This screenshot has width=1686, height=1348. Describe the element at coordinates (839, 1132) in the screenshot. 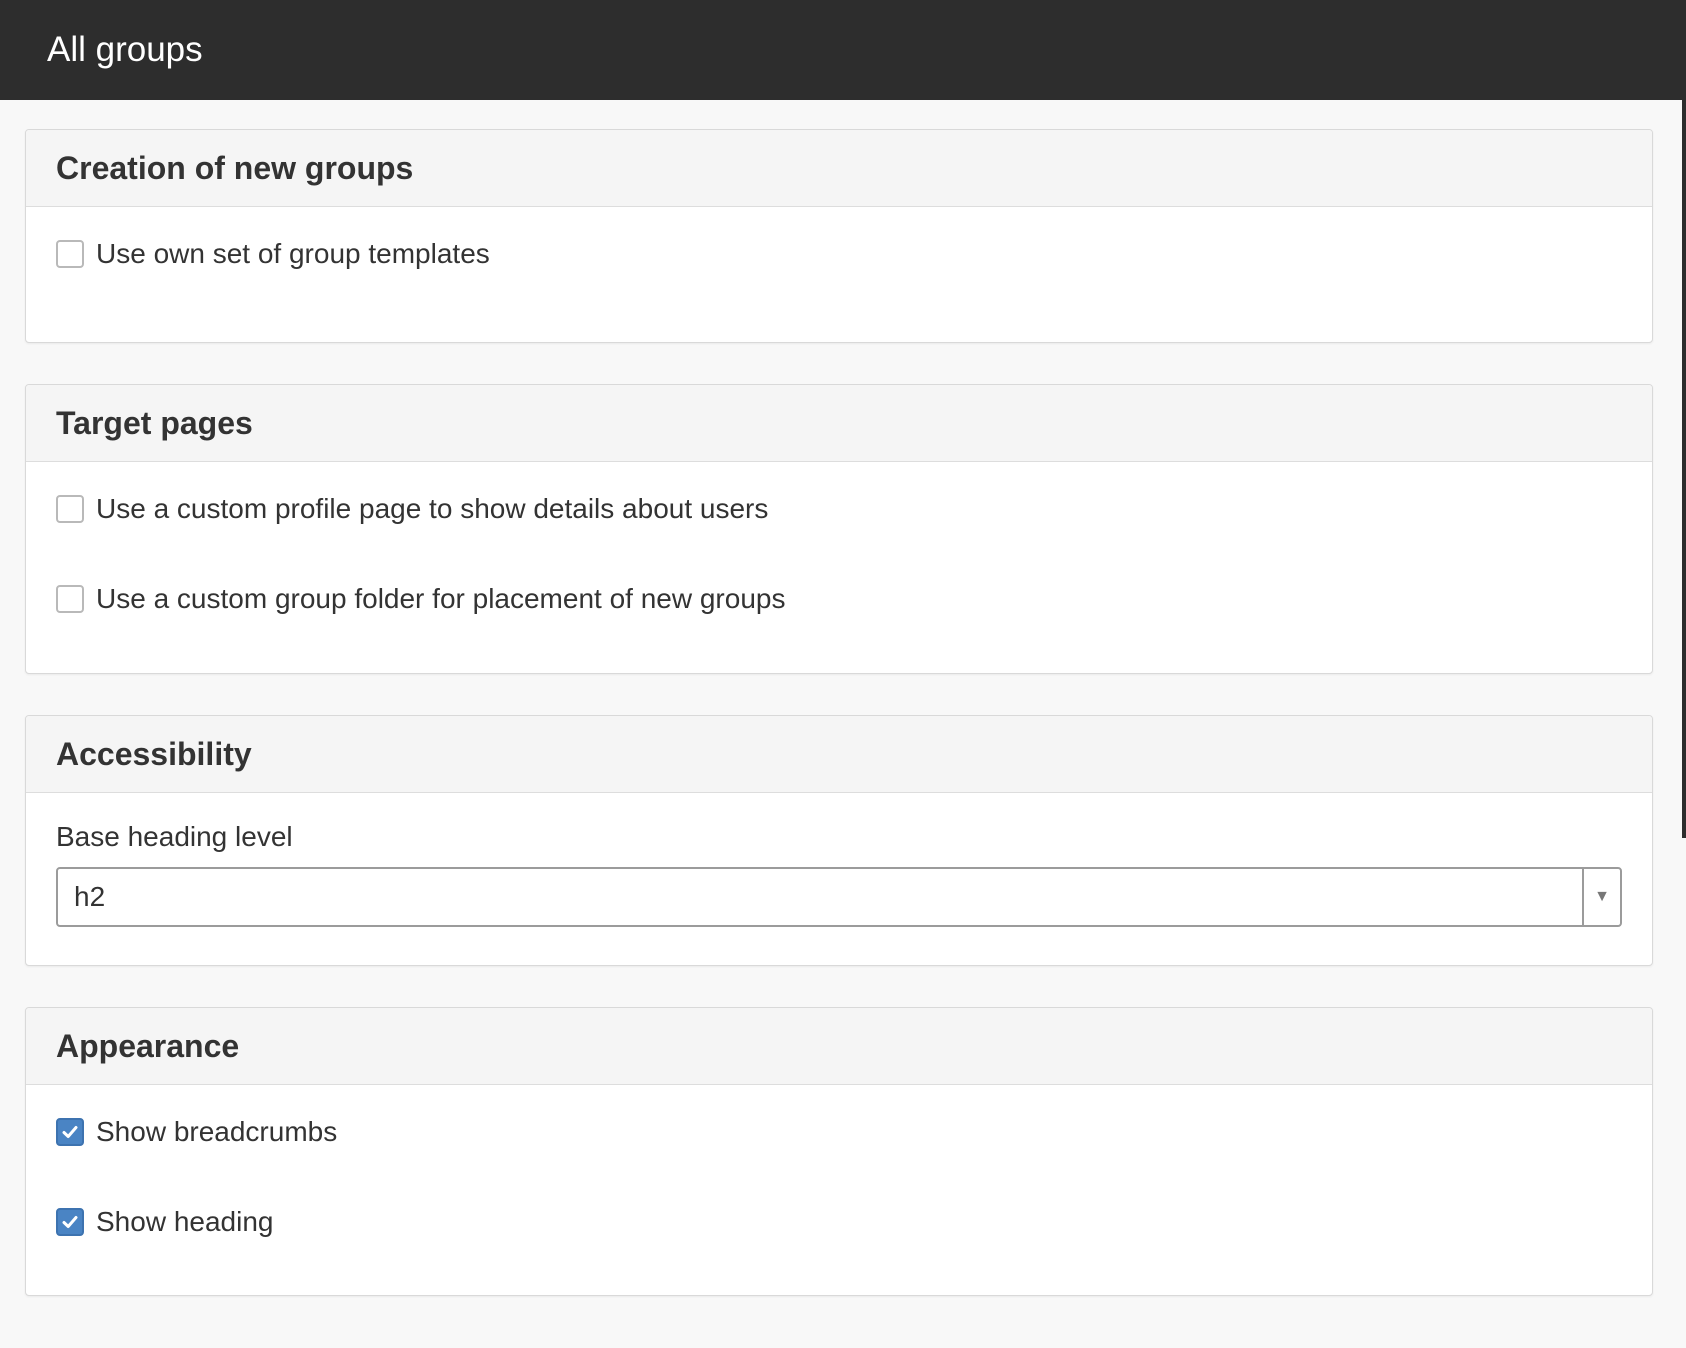

I see `option-show-breadcrumbs: Show breadcrumbs` at that location.